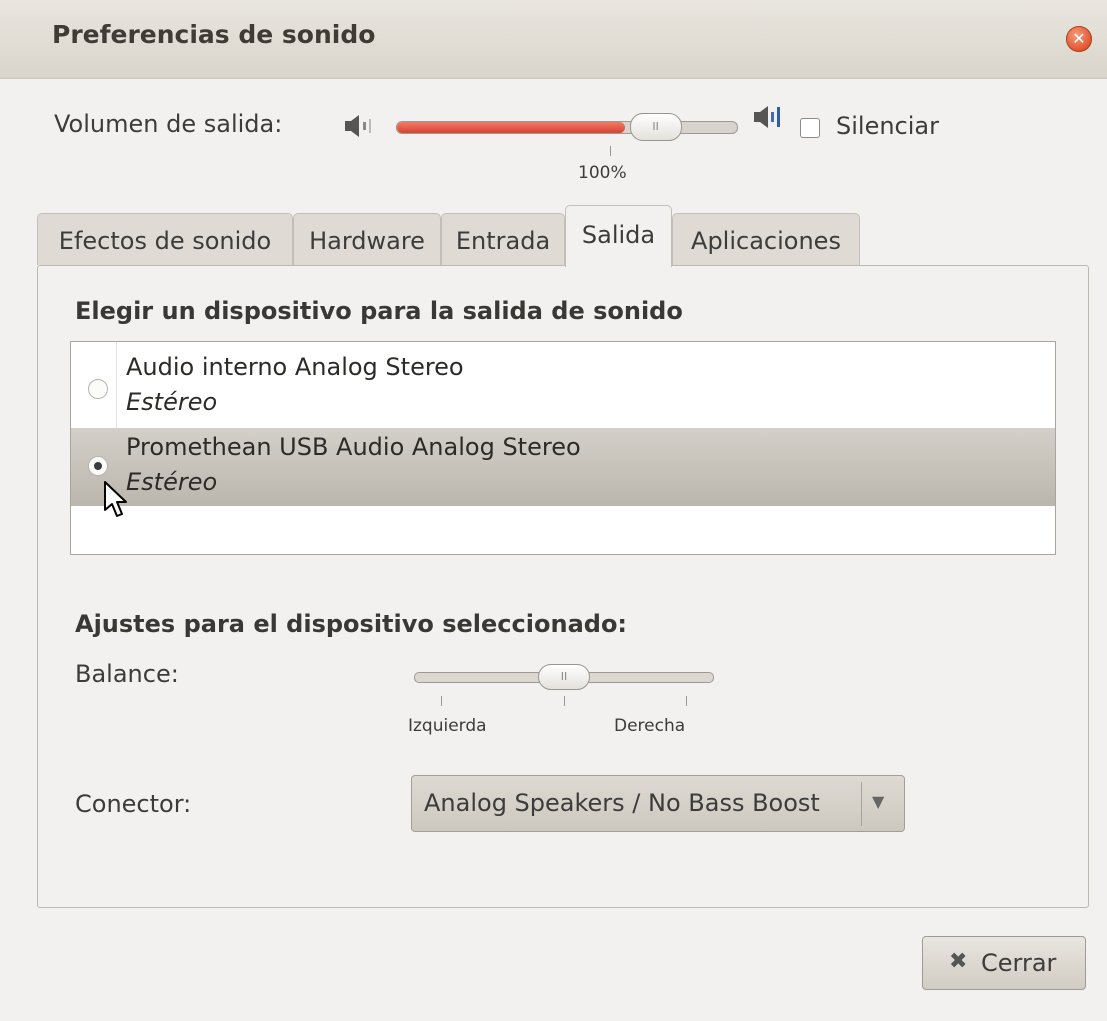 Image resolution: width=1107 pixels, height=1021 pixels. Describe the element at coordinates (168, 124) in the screenshot. I see `volume-label: Volumen de salida:` at that location.